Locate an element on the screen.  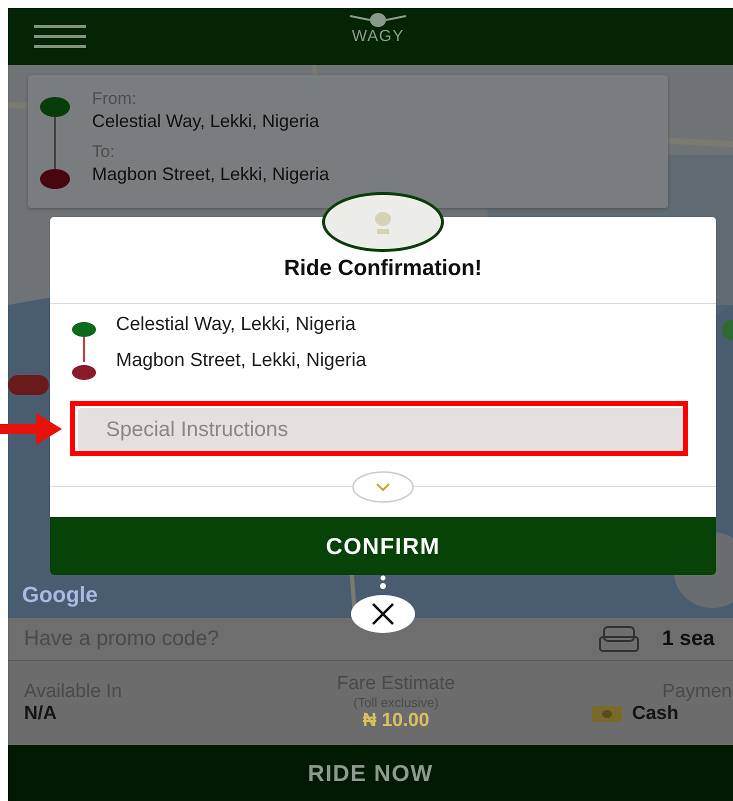
dialog-title: Ride Confirmation! is located at coordinates (383, 279).